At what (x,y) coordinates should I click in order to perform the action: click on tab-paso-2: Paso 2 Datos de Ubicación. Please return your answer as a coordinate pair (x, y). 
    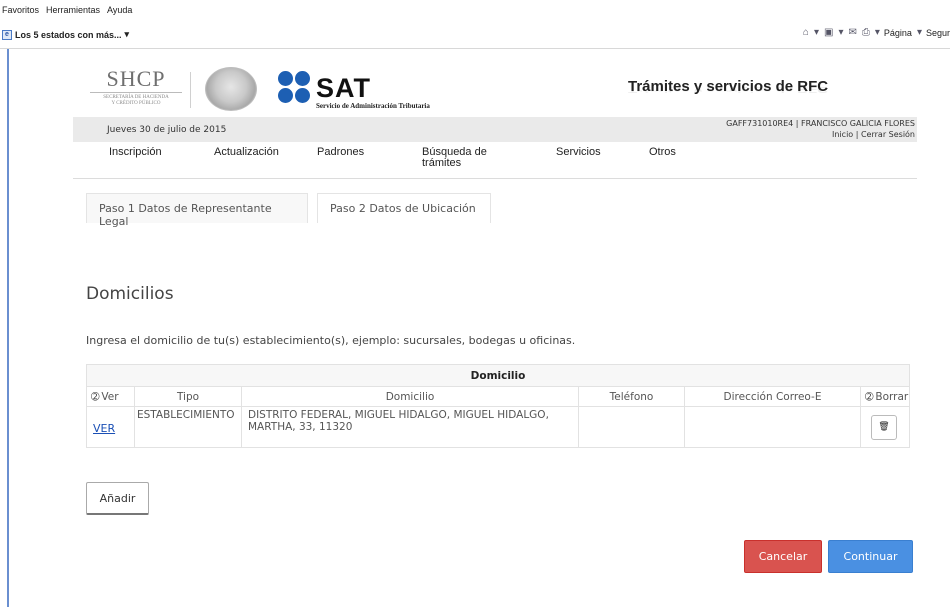
    Looking at the image, I should click on (404, 208).